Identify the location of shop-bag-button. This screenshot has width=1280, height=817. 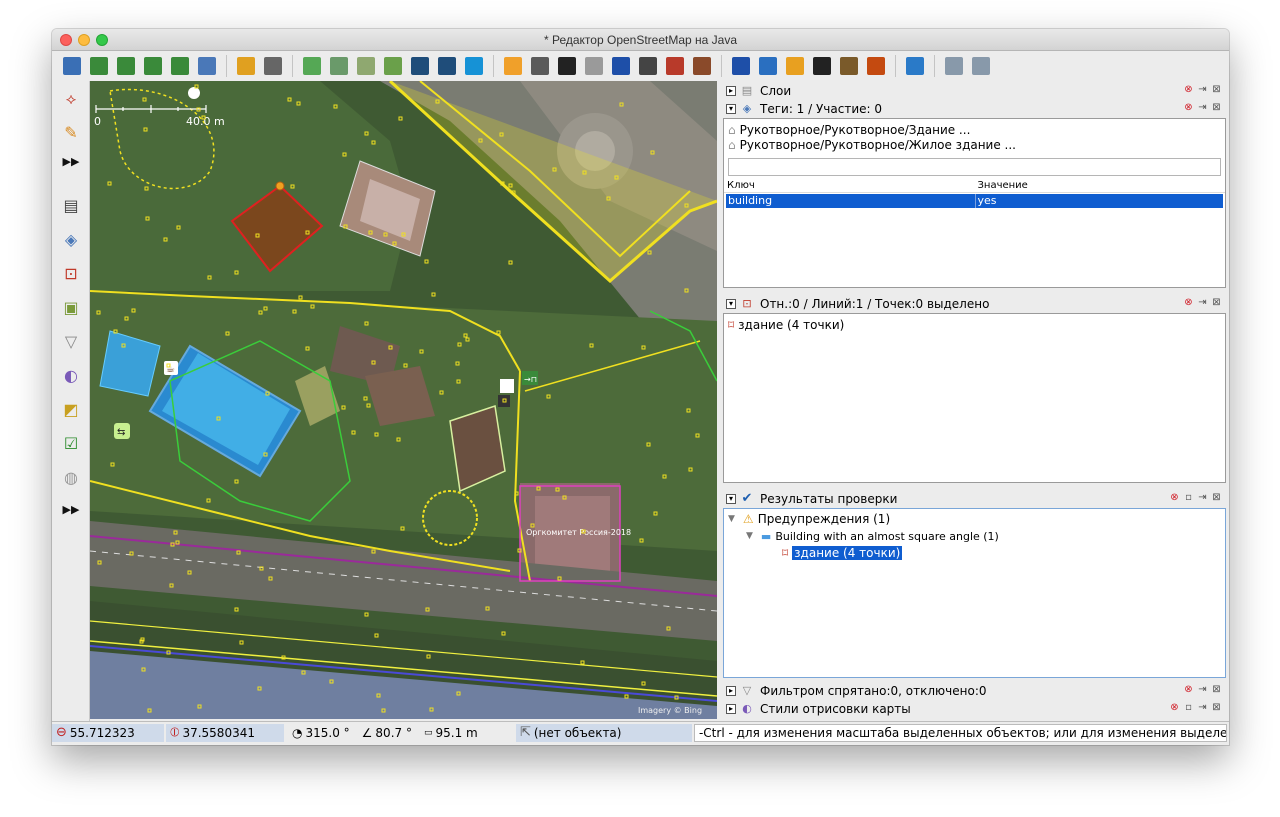
(795, 66).